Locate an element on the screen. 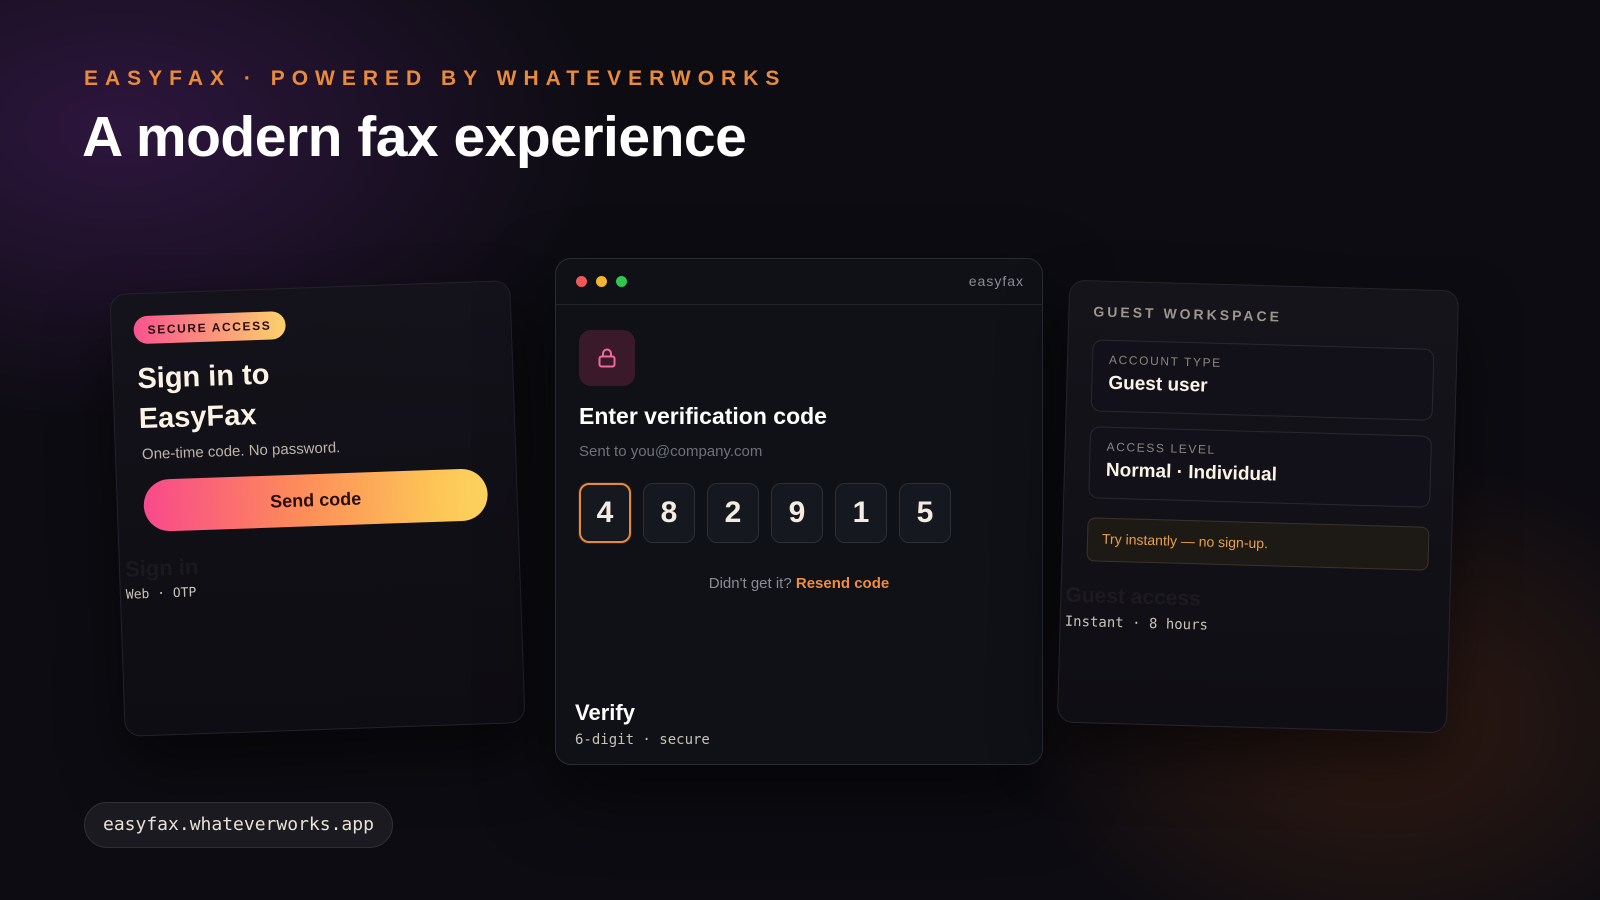 The image size is (1600, 900). verification-subtitle: Sent to you@company.com is located at coordinates (671, 451).